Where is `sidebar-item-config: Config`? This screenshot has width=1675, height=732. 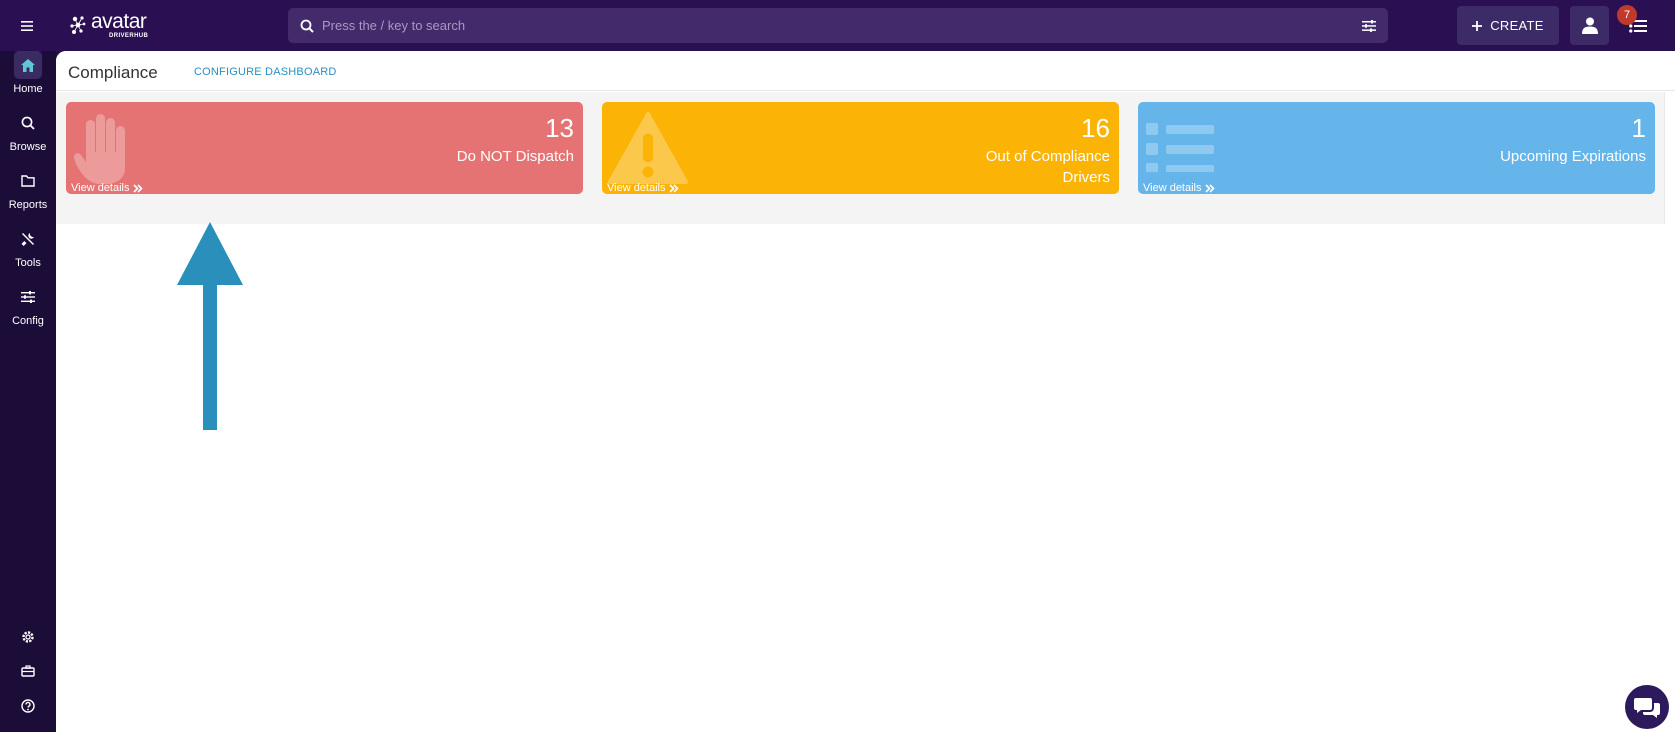 sidebar-item-config: Config is located at coordinates (28, 305).